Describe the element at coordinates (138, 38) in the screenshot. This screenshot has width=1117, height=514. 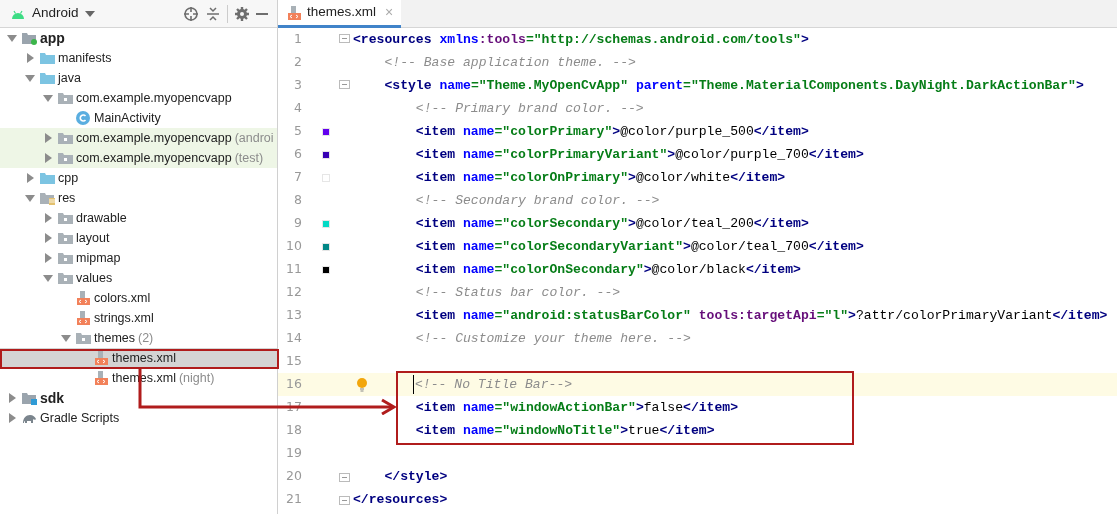
I see `tree-item: app` at that location.